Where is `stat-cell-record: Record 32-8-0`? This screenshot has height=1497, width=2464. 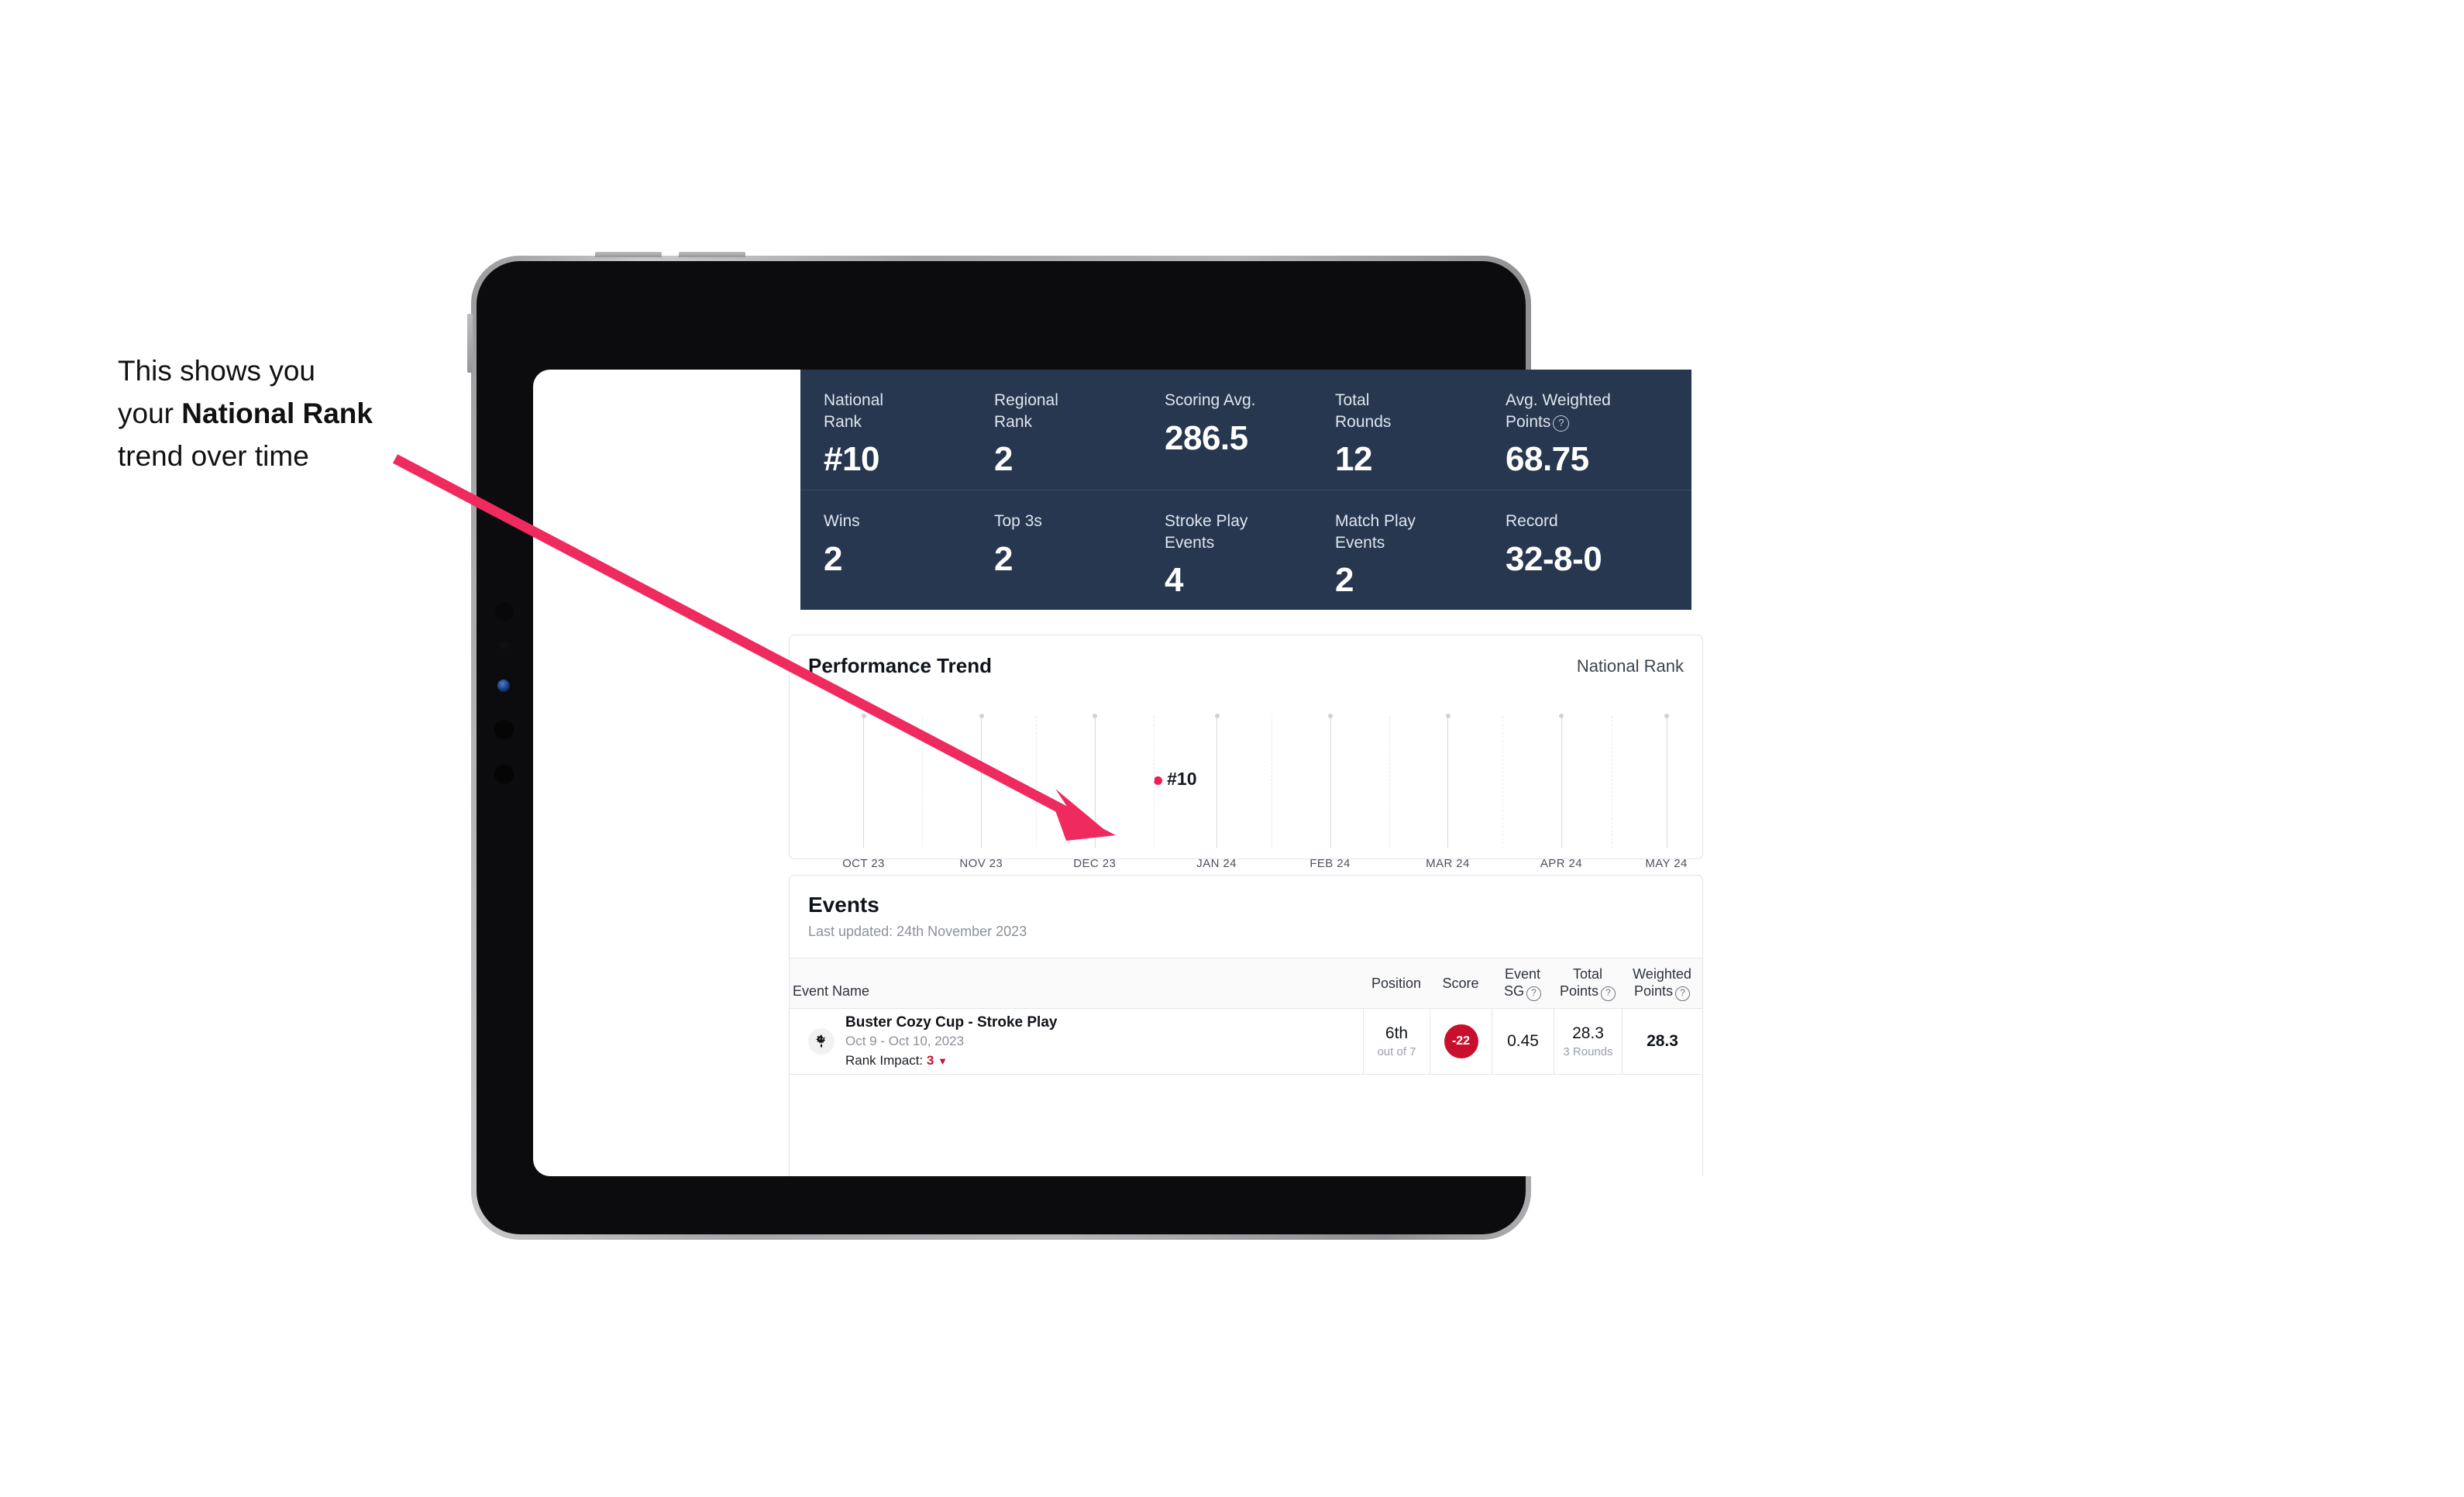 stat-cell-record: Record 32-8-0 is located at coordinates (1591, 550).